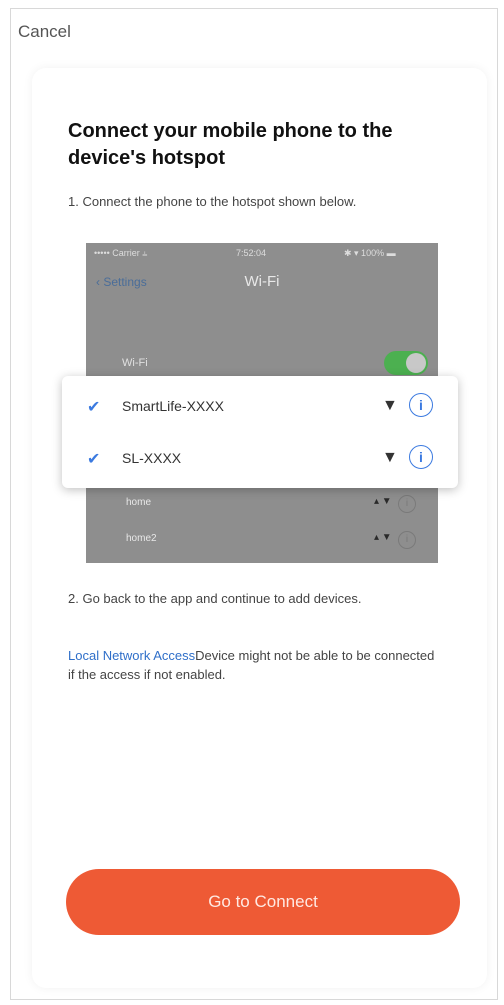 This screenshot has width=504, height=1005. Describe the element at coordinates (135, 363) in the screenshot. I see `wifi-toggle-label: Wi-Fi` at that location.